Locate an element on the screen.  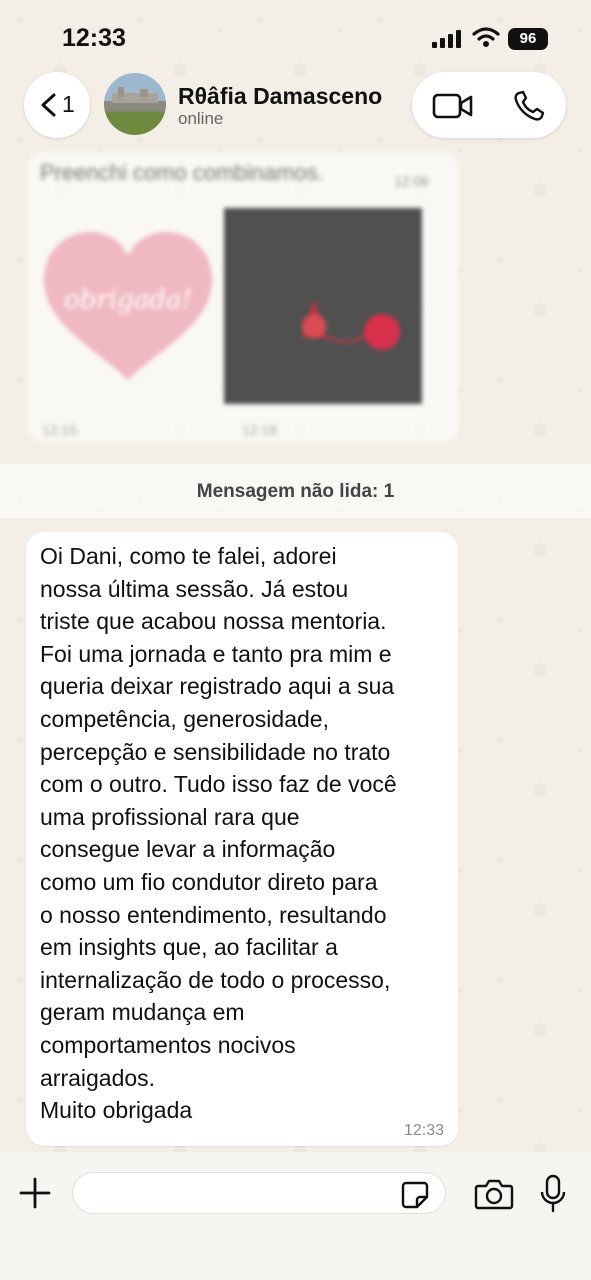
plus-icon is located at coordinates (35, 1193).